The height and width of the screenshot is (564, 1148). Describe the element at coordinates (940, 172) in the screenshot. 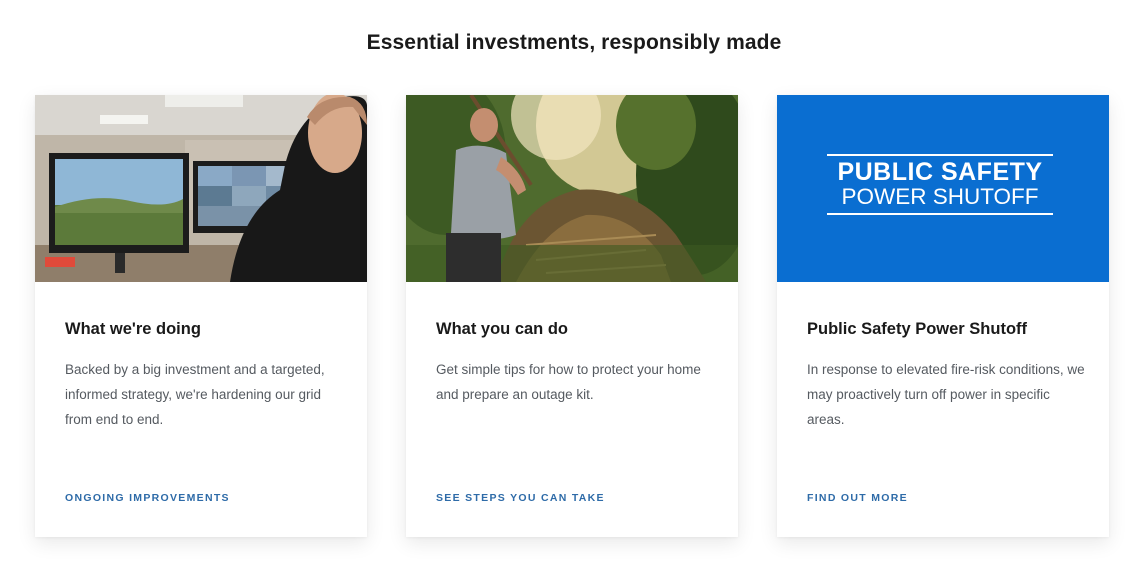

I see `logo-line-1: PUBLIC SAFETY` at that location.